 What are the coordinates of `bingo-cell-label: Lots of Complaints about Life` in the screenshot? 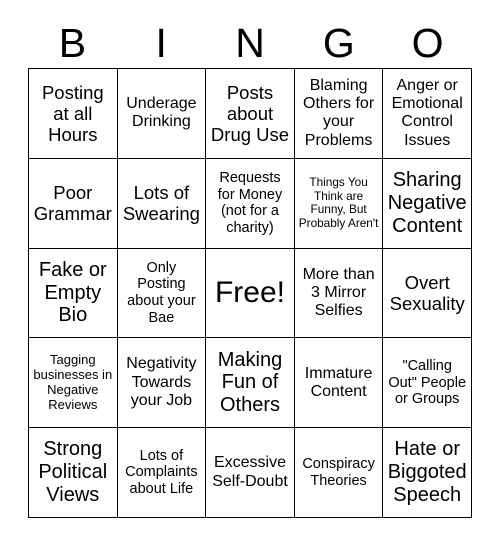 It's located at (161, 472).